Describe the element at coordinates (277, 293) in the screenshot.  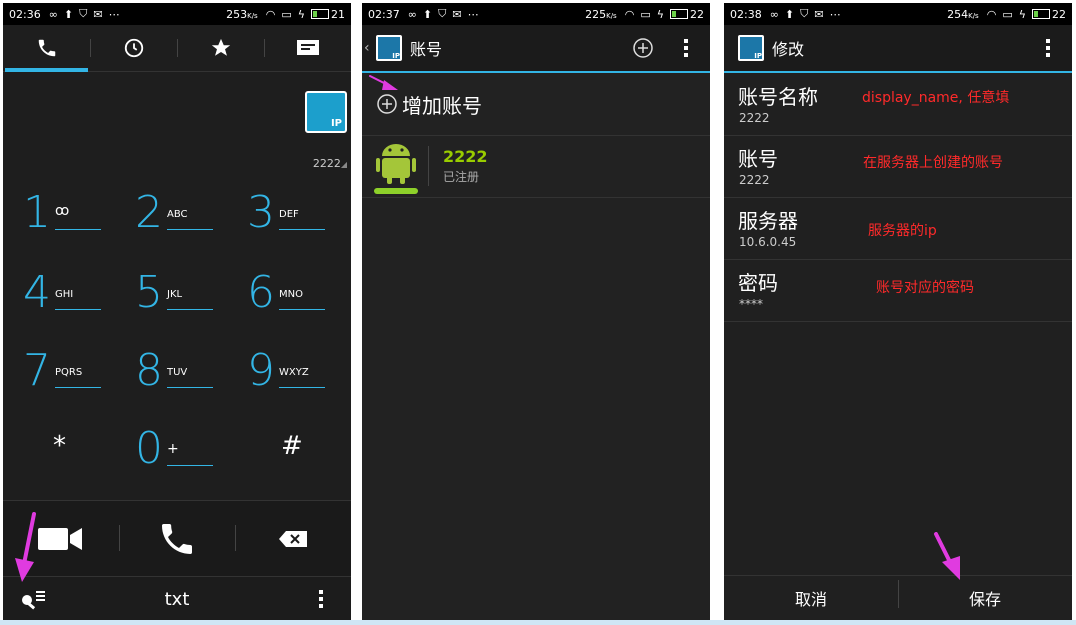
I see `key-6: 6 MNO` at that location.